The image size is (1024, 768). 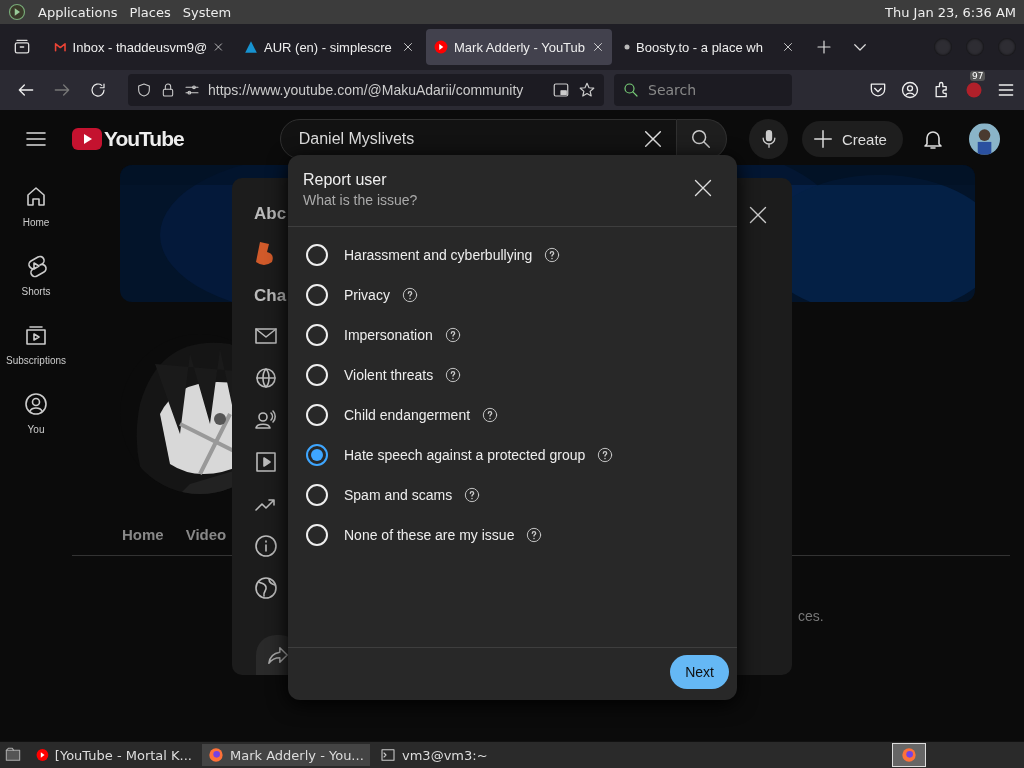 What do you see at coordinates (407, 415) in the screenshot?
I see `option-label: Child endangerment` at bounding box center [407, 415].